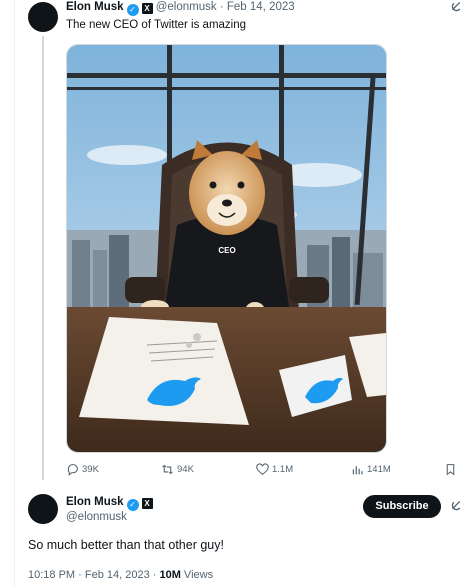 This screenshot has height=587, width=469. Describe the element at coordinates (283, 469) in the screenshot. I see `like-count: 1.1M` at that location.